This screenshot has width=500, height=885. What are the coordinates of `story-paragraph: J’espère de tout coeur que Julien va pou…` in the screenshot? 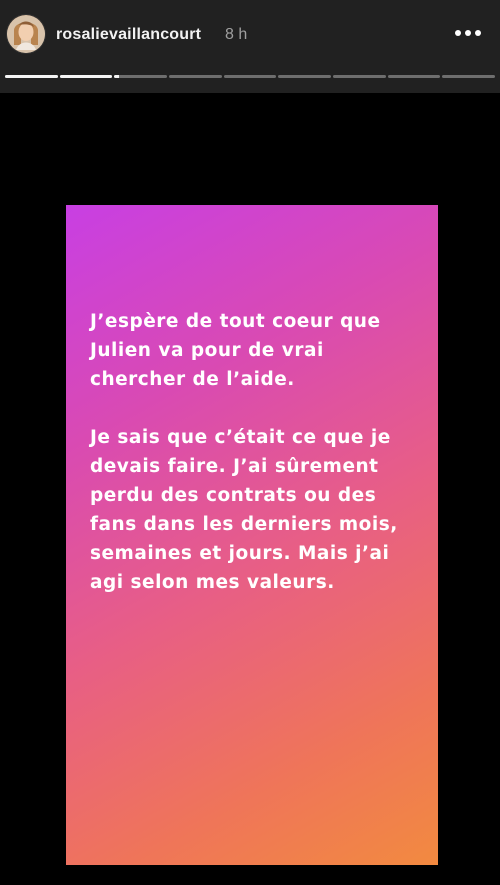 It's located at (235, 350).